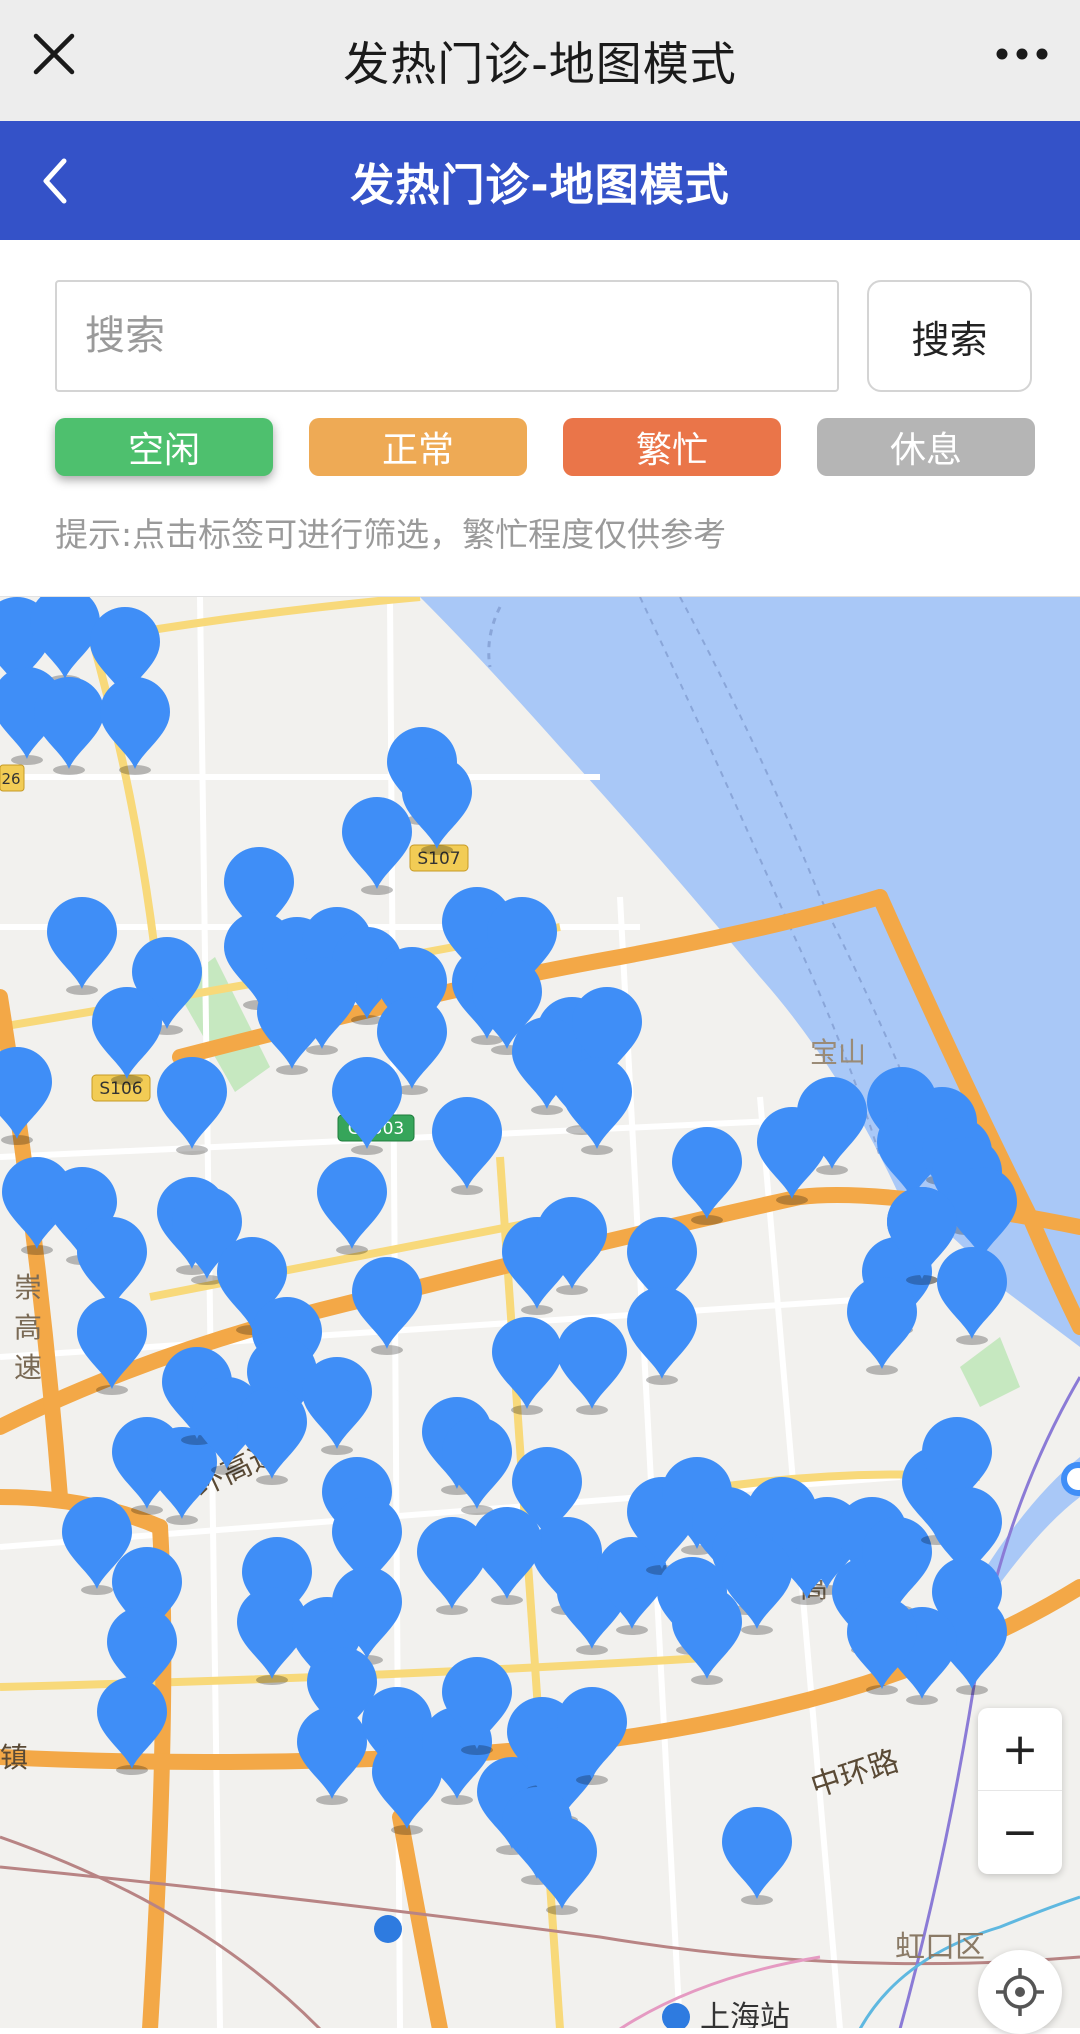 The image size is (1080, 2034). I want to click on filter-tag-idle: 空闲, so click(164, 447).